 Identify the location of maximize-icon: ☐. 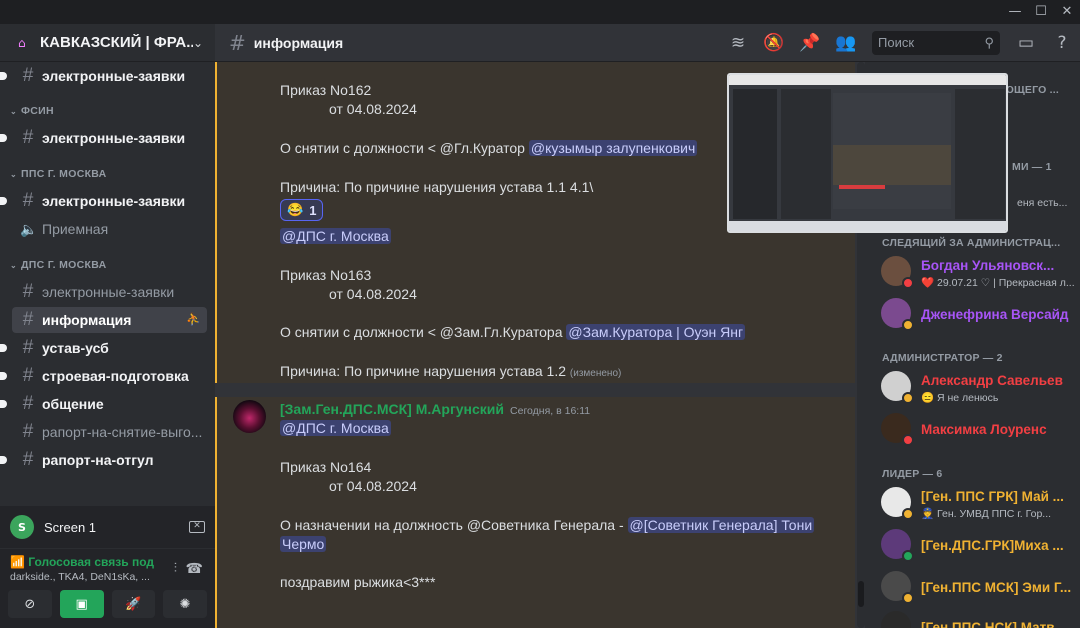
(1041, 12).